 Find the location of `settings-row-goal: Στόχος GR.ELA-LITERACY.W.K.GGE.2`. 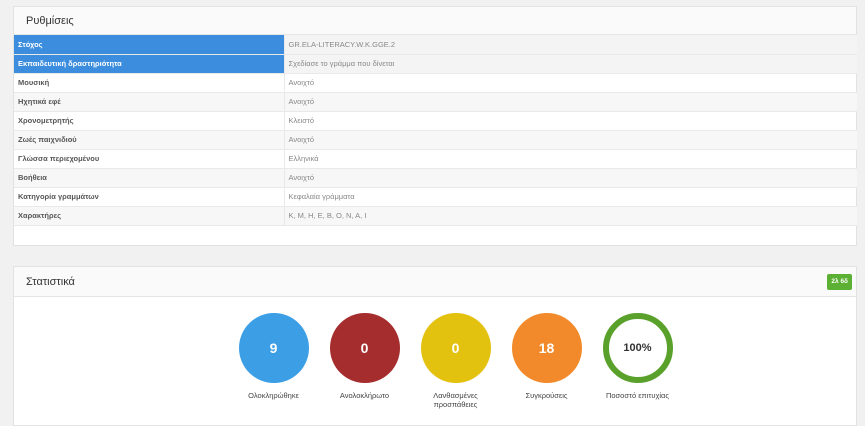

settings-row-goal: Στόχος GR.ELA-LITERACY.W.K.GGE.2 is located at coordinates (435, 45).